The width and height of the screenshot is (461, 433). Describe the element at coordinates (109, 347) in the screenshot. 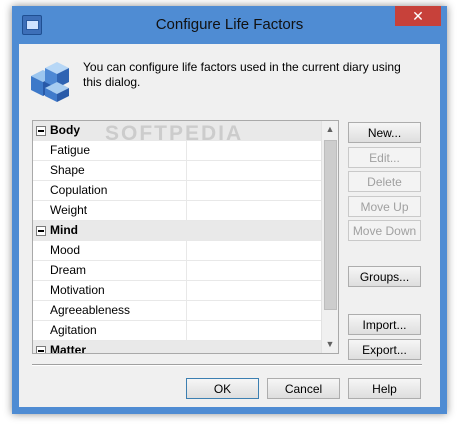

I see `name-cell: Matter` at that location.